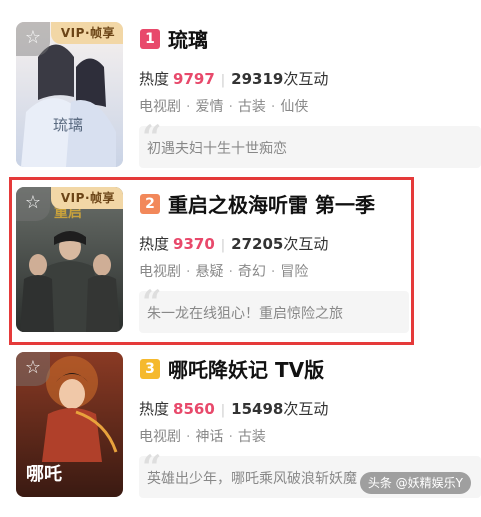 This screenshot has height=517, width=481. I want to click on tagline-text: 英雄出少年，哪吒乘风破浪斩妖魔, so click(252, 479).